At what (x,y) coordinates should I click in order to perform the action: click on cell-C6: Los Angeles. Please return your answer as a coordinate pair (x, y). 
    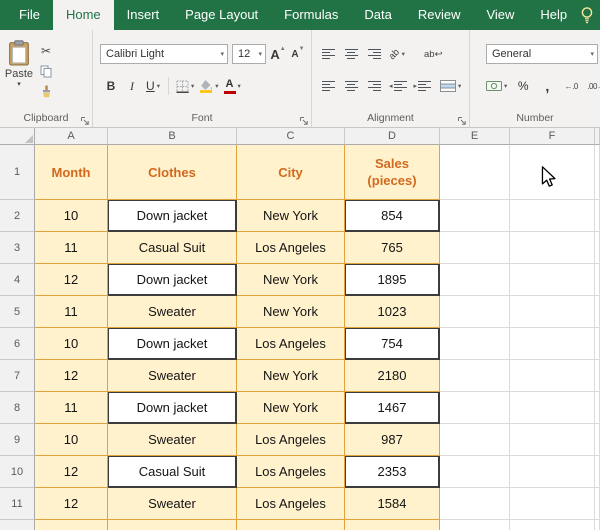
    Looking at the image, I should click on (291, 344).